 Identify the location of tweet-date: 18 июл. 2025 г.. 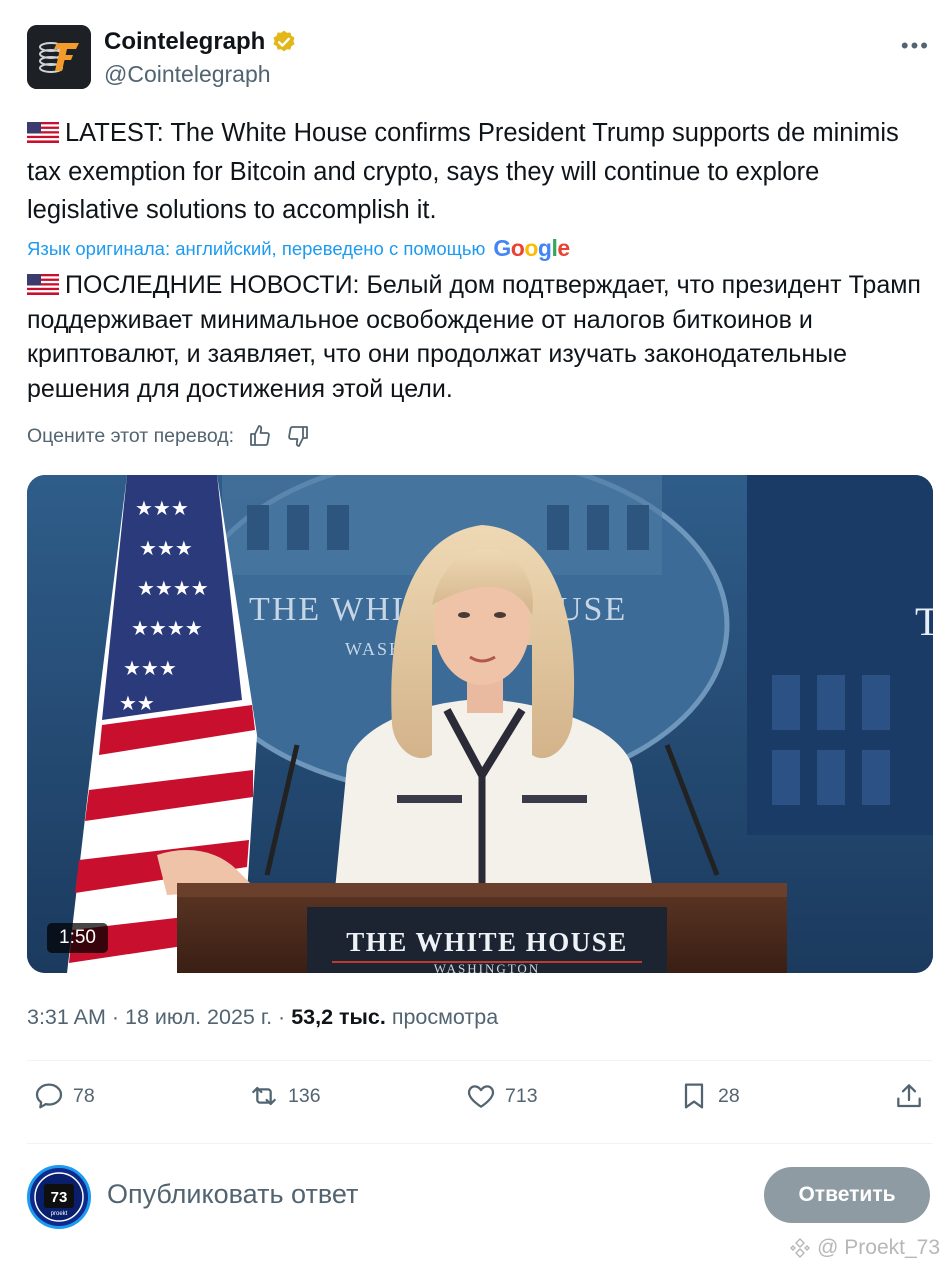
(198, 1017).